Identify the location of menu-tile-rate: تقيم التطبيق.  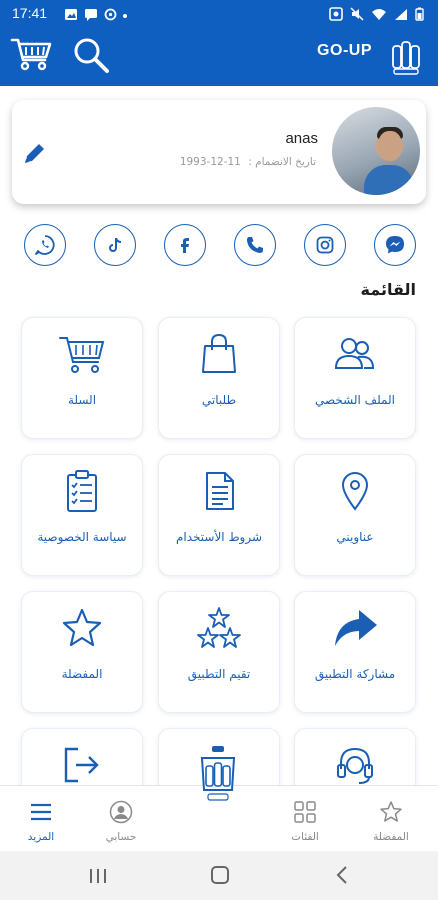
(219, 652).